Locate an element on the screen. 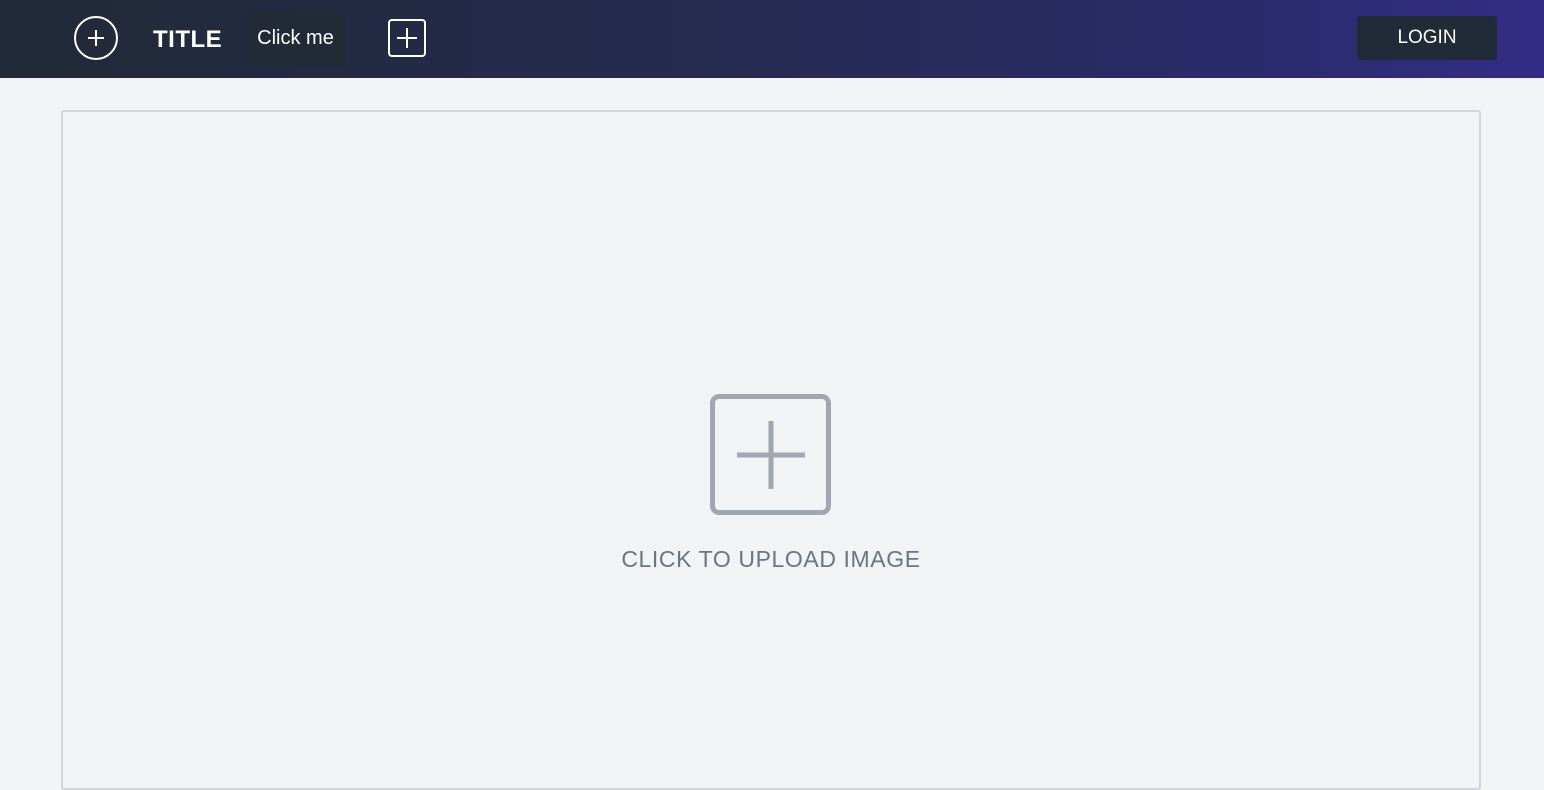 The image size is (1544, 790). login-button: LOGIN is located at coordinates (1427, 38).